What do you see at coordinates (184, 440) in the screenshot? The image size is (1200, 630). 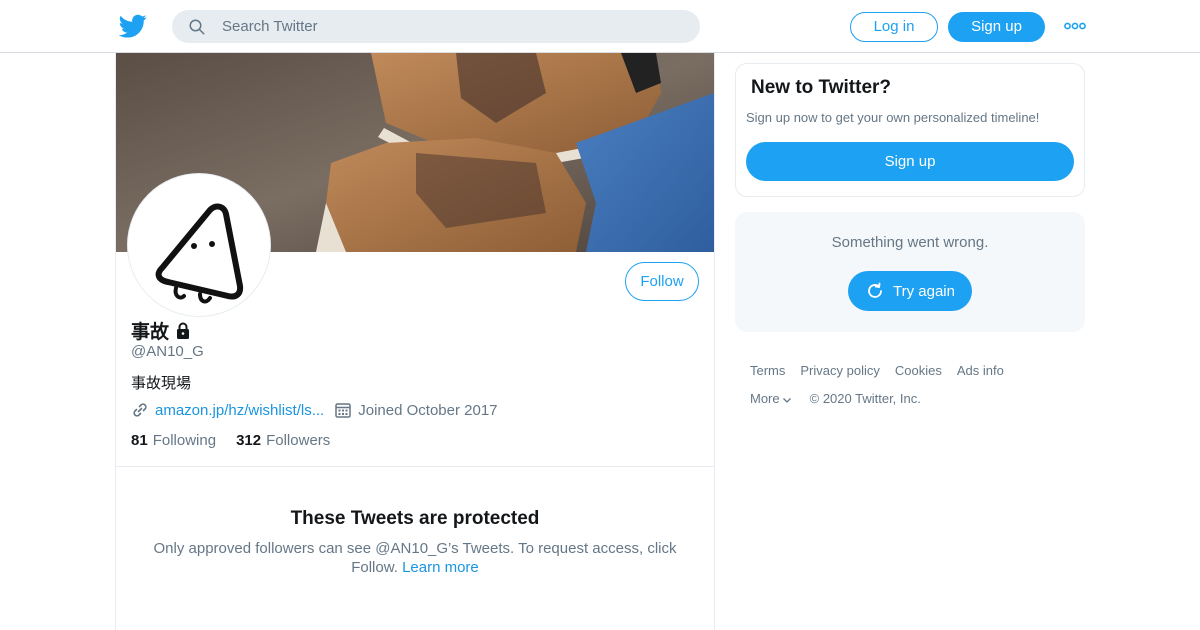 I see `following-label: Following` at bounding box center [184, 440].